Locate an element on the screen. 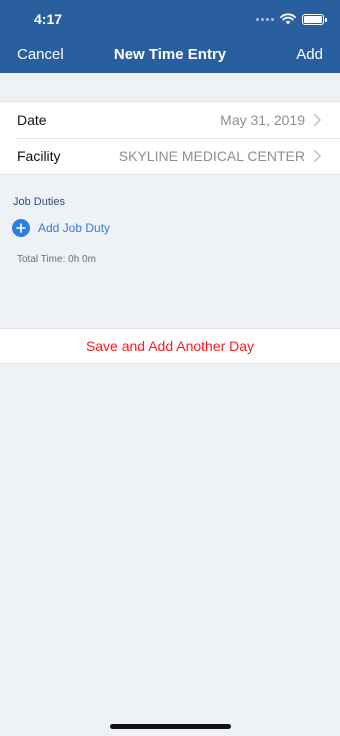  date-value: May 31, 2019 is located at coordinates (262, 120).